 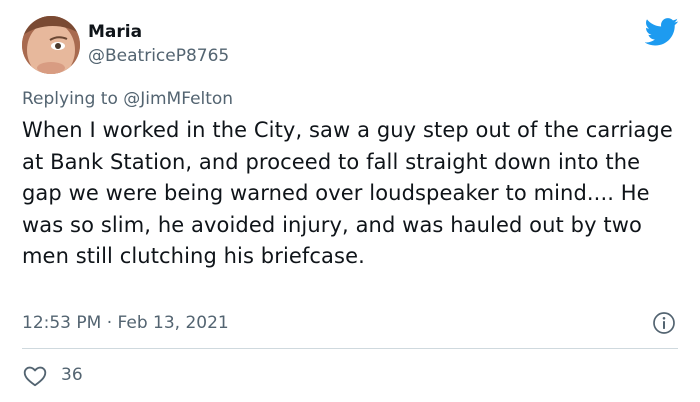 I want to click on author-name: Maria, so click(x=115, y=32).